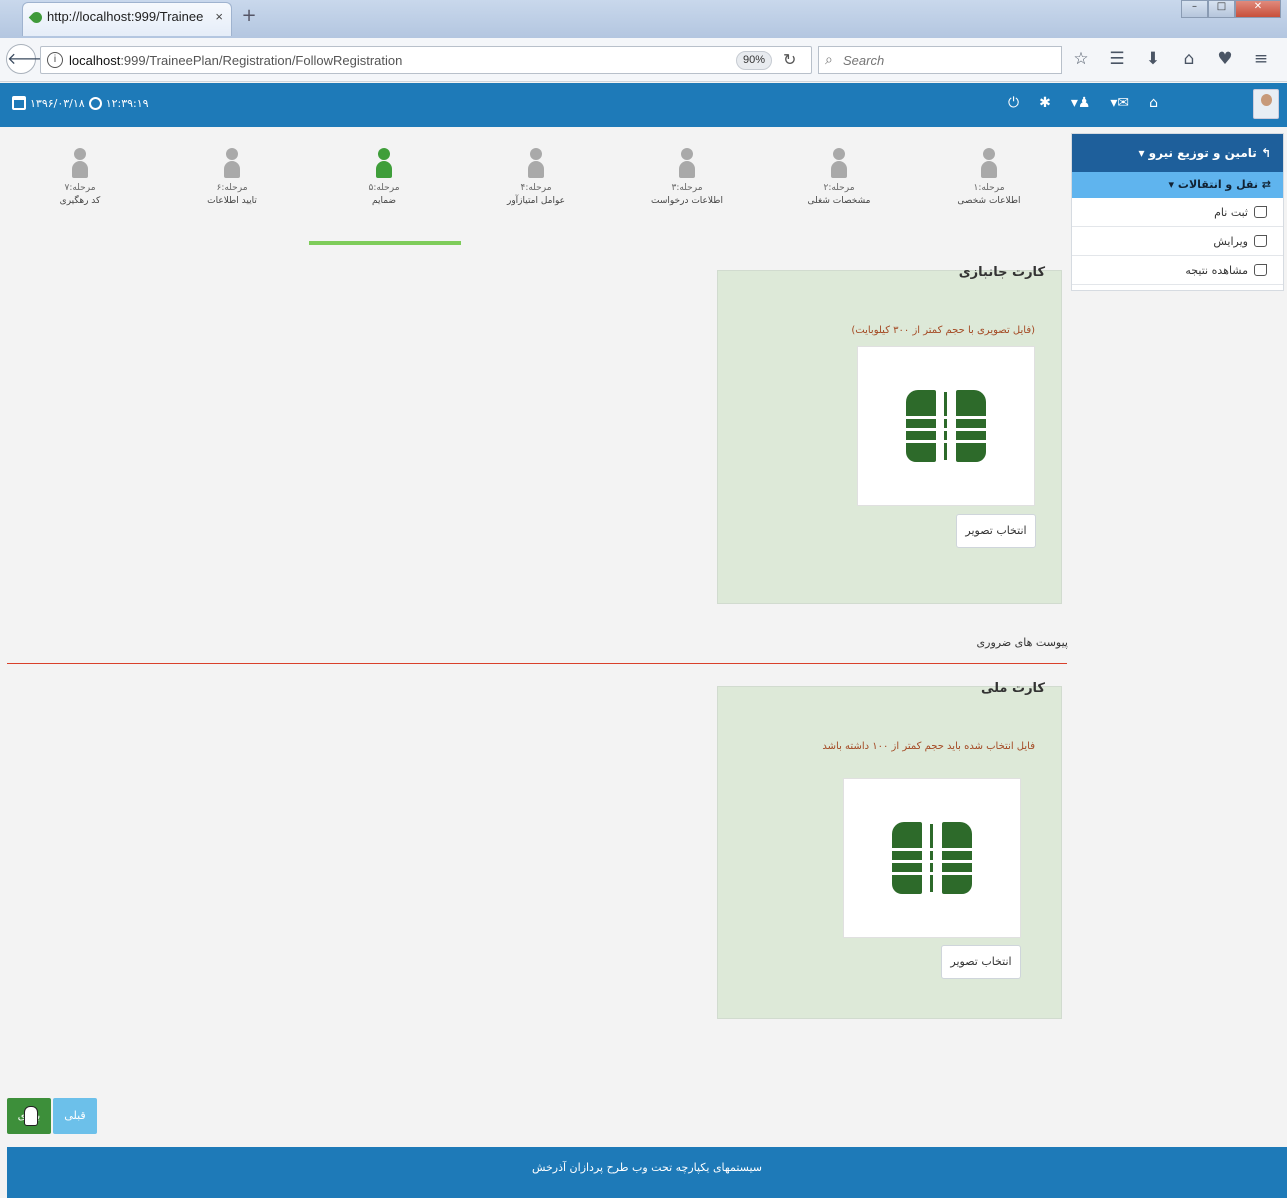 The image size is (1287, 1198). I want to click on wizard-step-1: مرحله:۱ اطلاعات شخصی, so click(989, 177).